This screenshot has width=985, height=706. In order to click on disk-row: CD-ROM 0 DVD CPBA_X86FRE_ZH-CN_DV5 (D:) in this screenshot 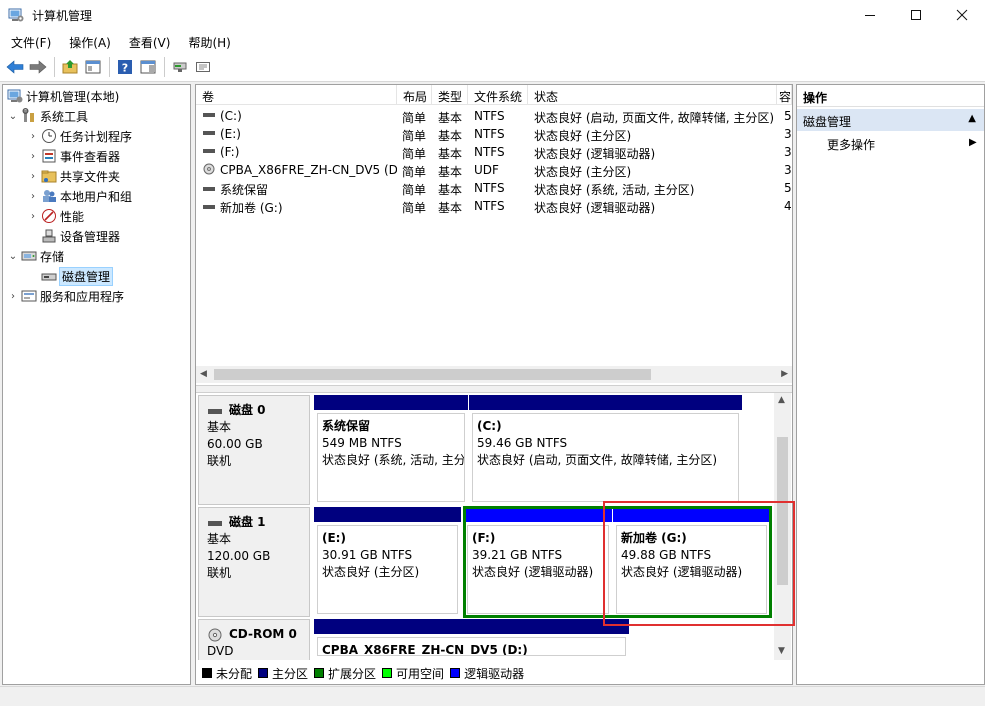, I will do `click(485, 639)`.